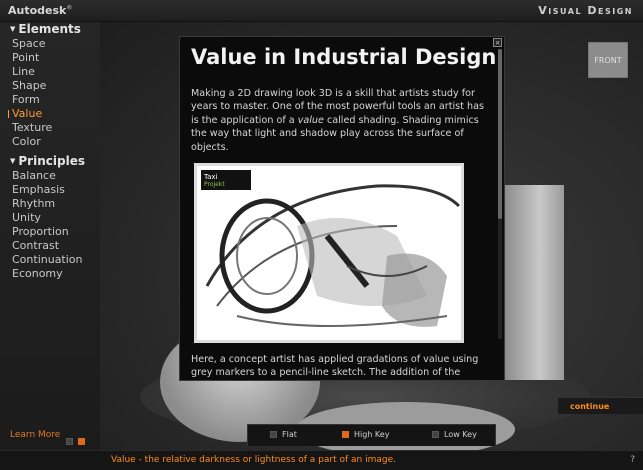 The width and height of the screenshot is (643, 470). What do you see at coordinates (608, 60) in the screenshot?
I see `front-view-button: FRONT` at bounding box center [608, 60].